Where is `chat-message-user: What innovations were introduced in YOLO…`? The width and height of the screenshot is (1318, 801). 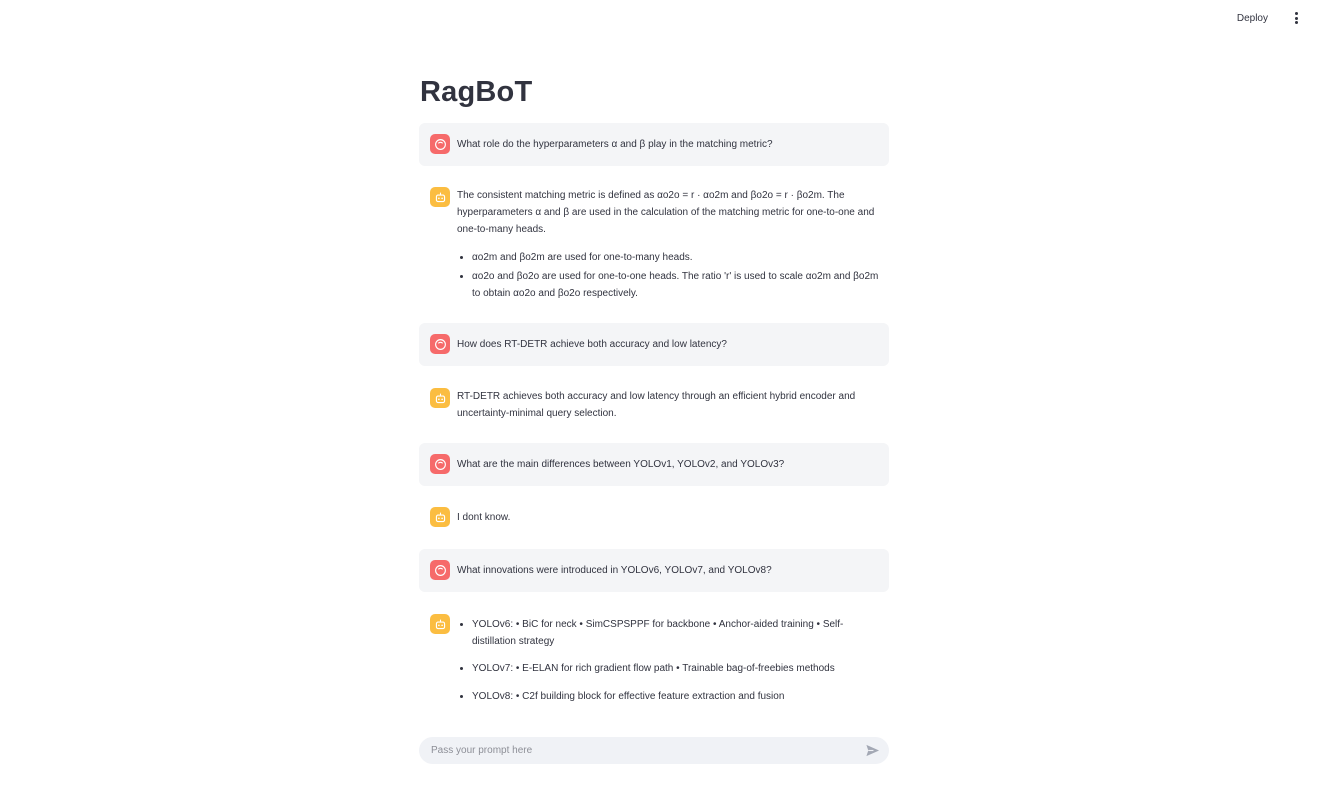
chat-message-user: What innovations were introduced in YOLO… is located at coordinates (654, 570).